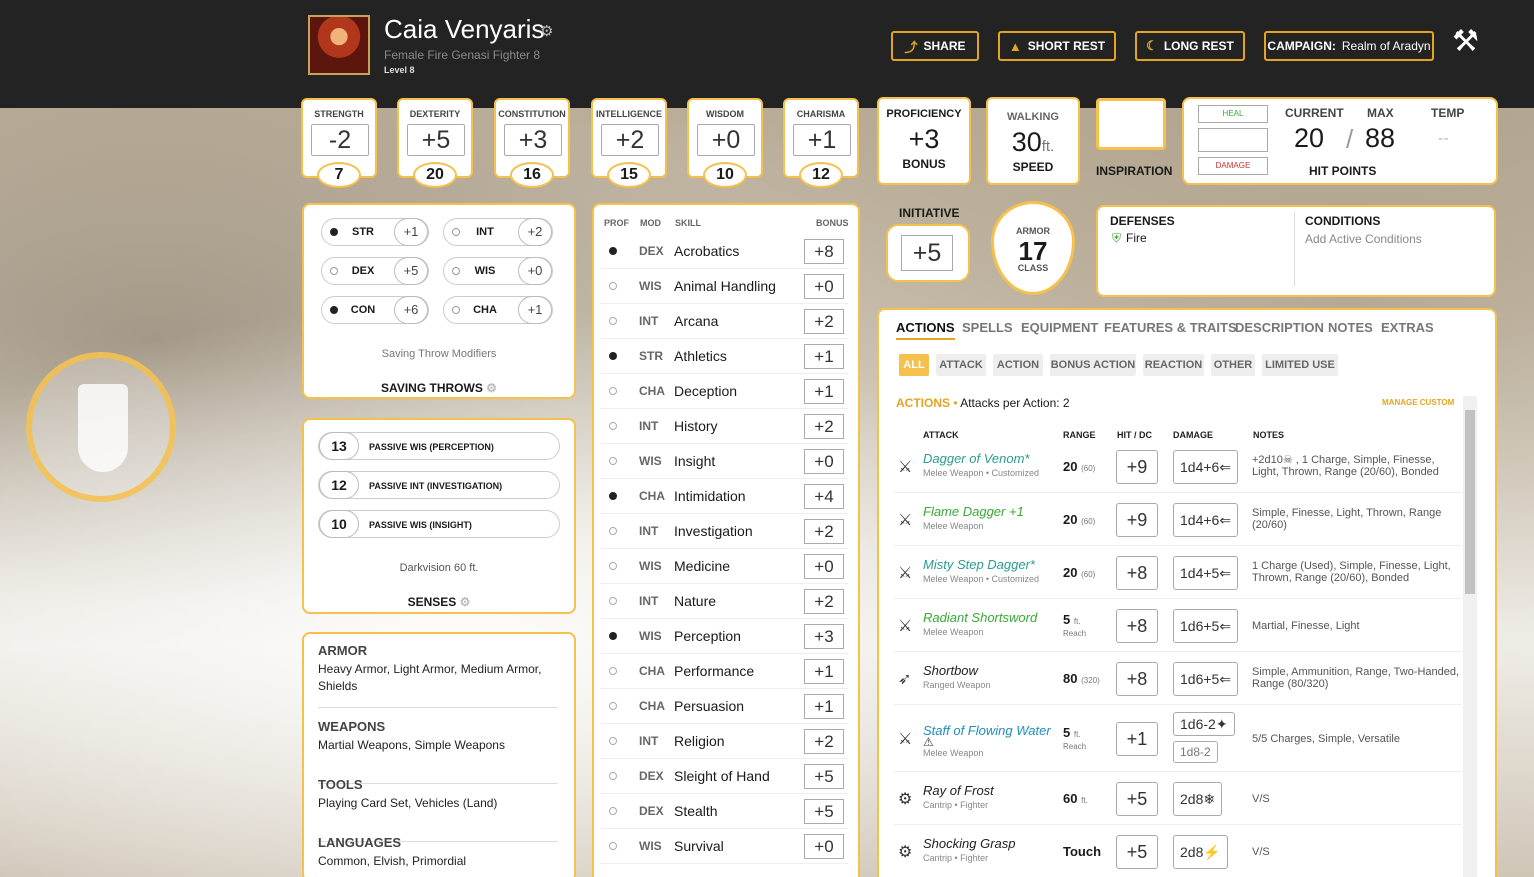 This screenshot has width=1534, height=877. I want to click on saving-throw-wis: WIS +0, so click(498, 271).